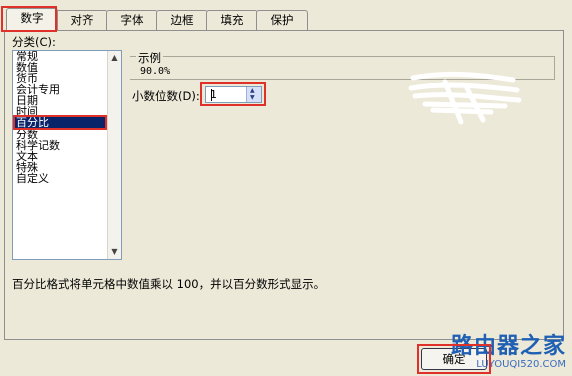 This screenshot has width=572, height=376. What do you see at coordinates (132, 20) in the screenshot?
I see `tab-font: 字体` at bounding box center [132, 20].